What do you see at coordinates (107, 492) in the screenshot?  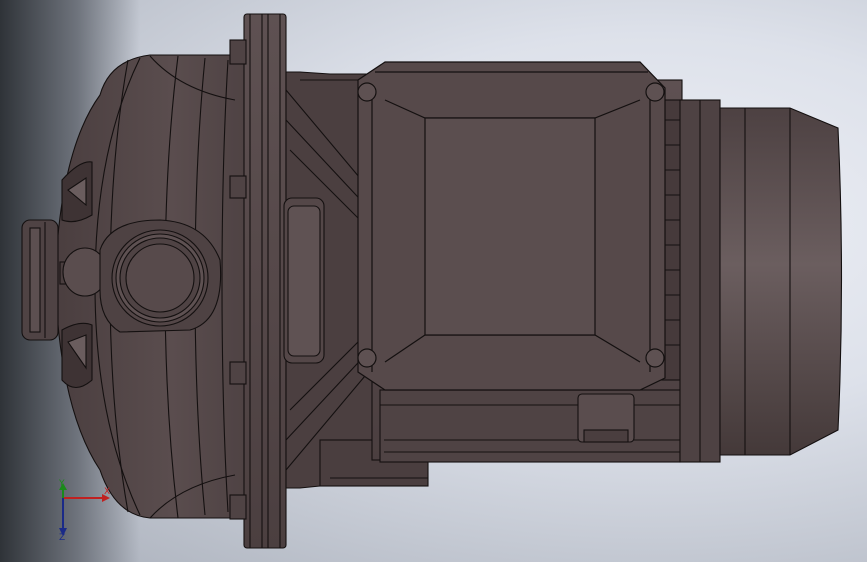 I see `triad-x-label: X` at bounding box center [107, 492].